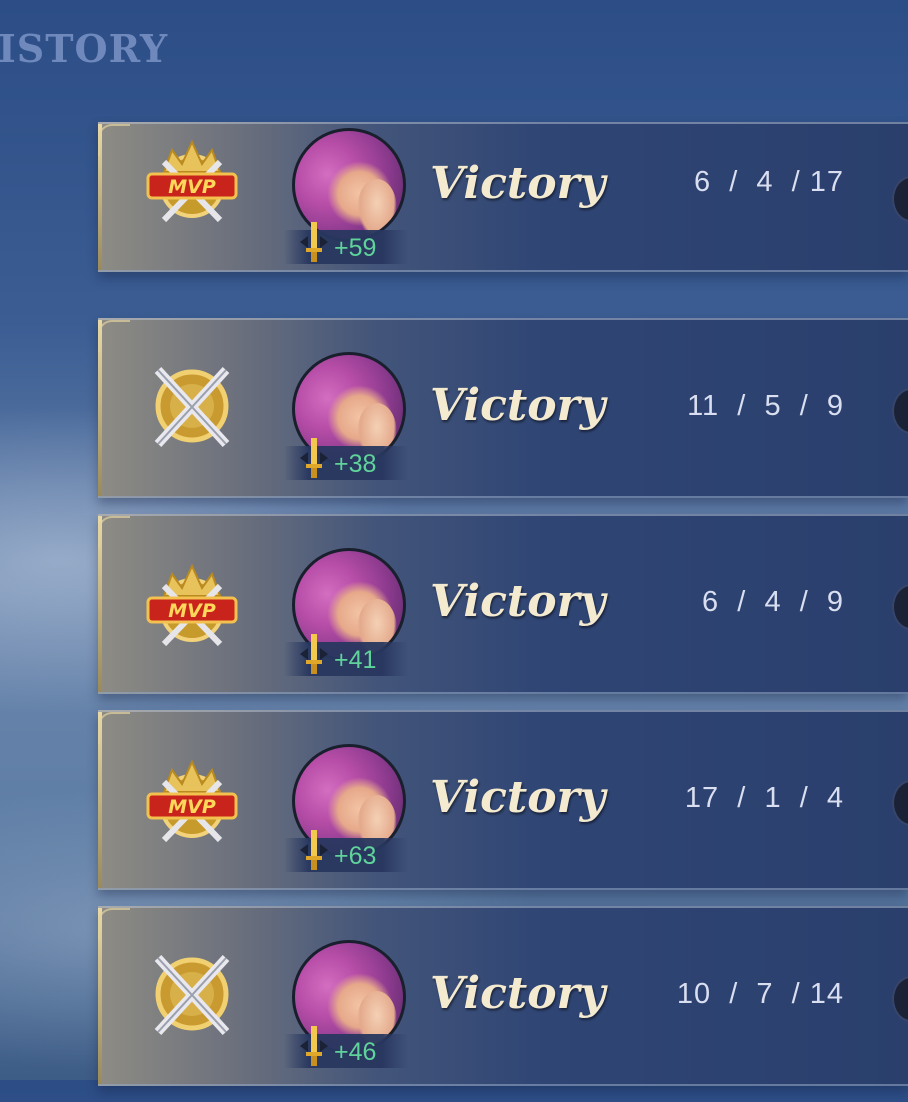 Image resolution: width=908 pixels, height=1102 pixels. I want to click on rank-points: +38, so click(346, 459).